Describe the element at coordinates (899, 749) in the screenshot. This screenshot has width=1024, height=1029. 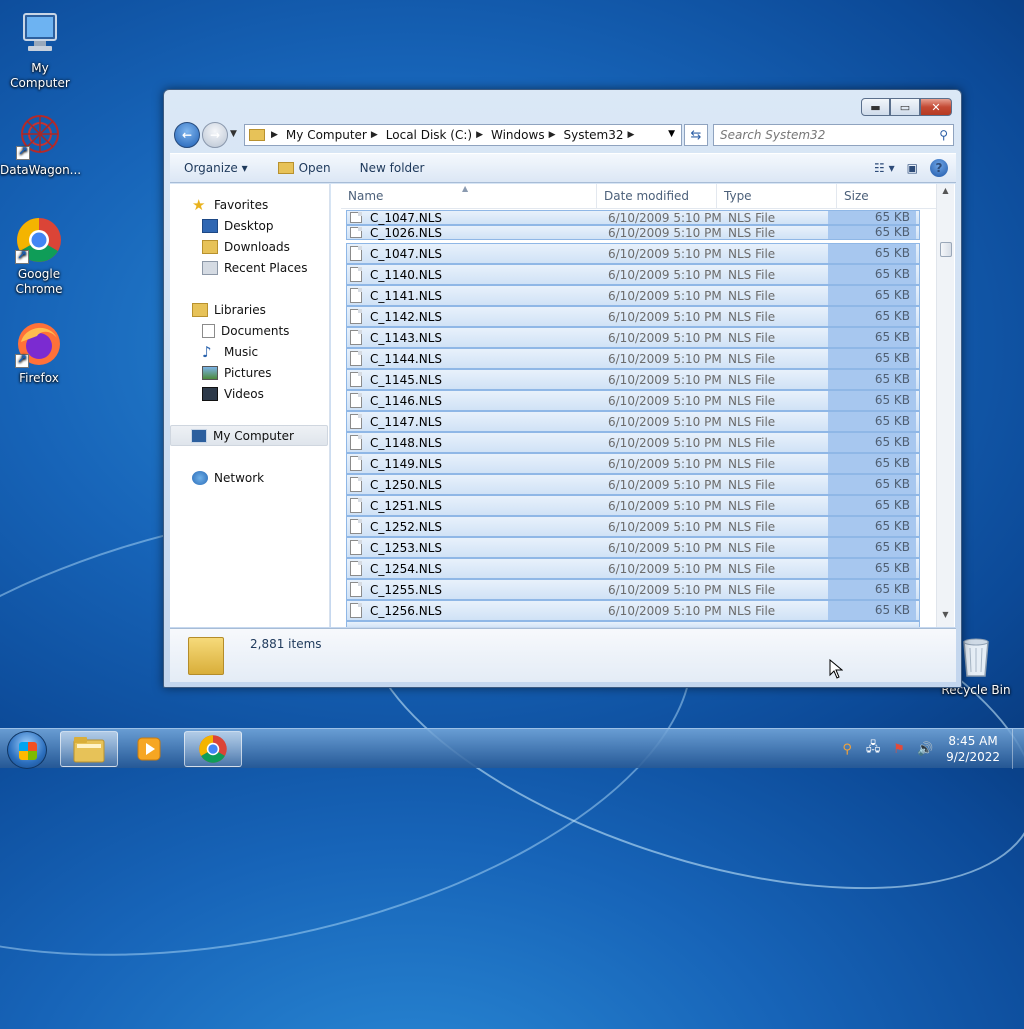
I see `action-center-flag-icon: ⚑` at that location.